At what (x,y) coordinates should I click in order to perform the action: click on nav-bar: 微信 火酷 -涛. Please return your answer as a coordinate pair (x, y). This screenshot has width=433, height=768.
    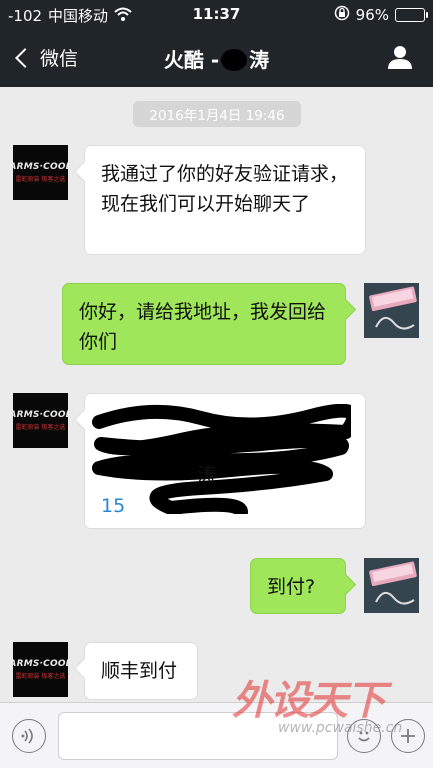
    Looking at the image, I should click on (216, 57).